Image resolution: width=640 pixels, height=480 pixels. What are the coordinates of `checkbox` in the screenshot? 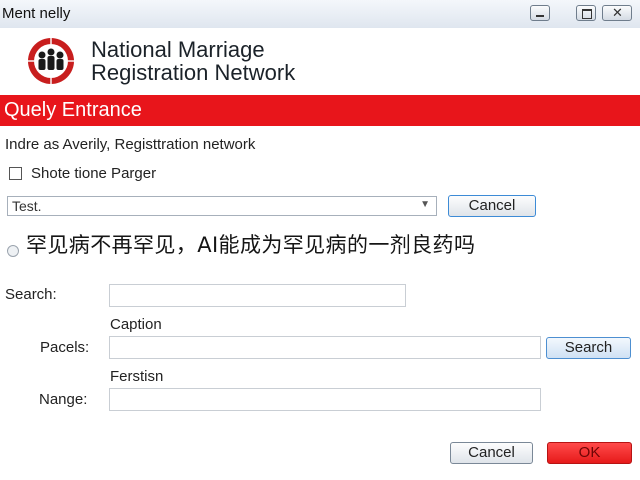 It's located at (15, 173).